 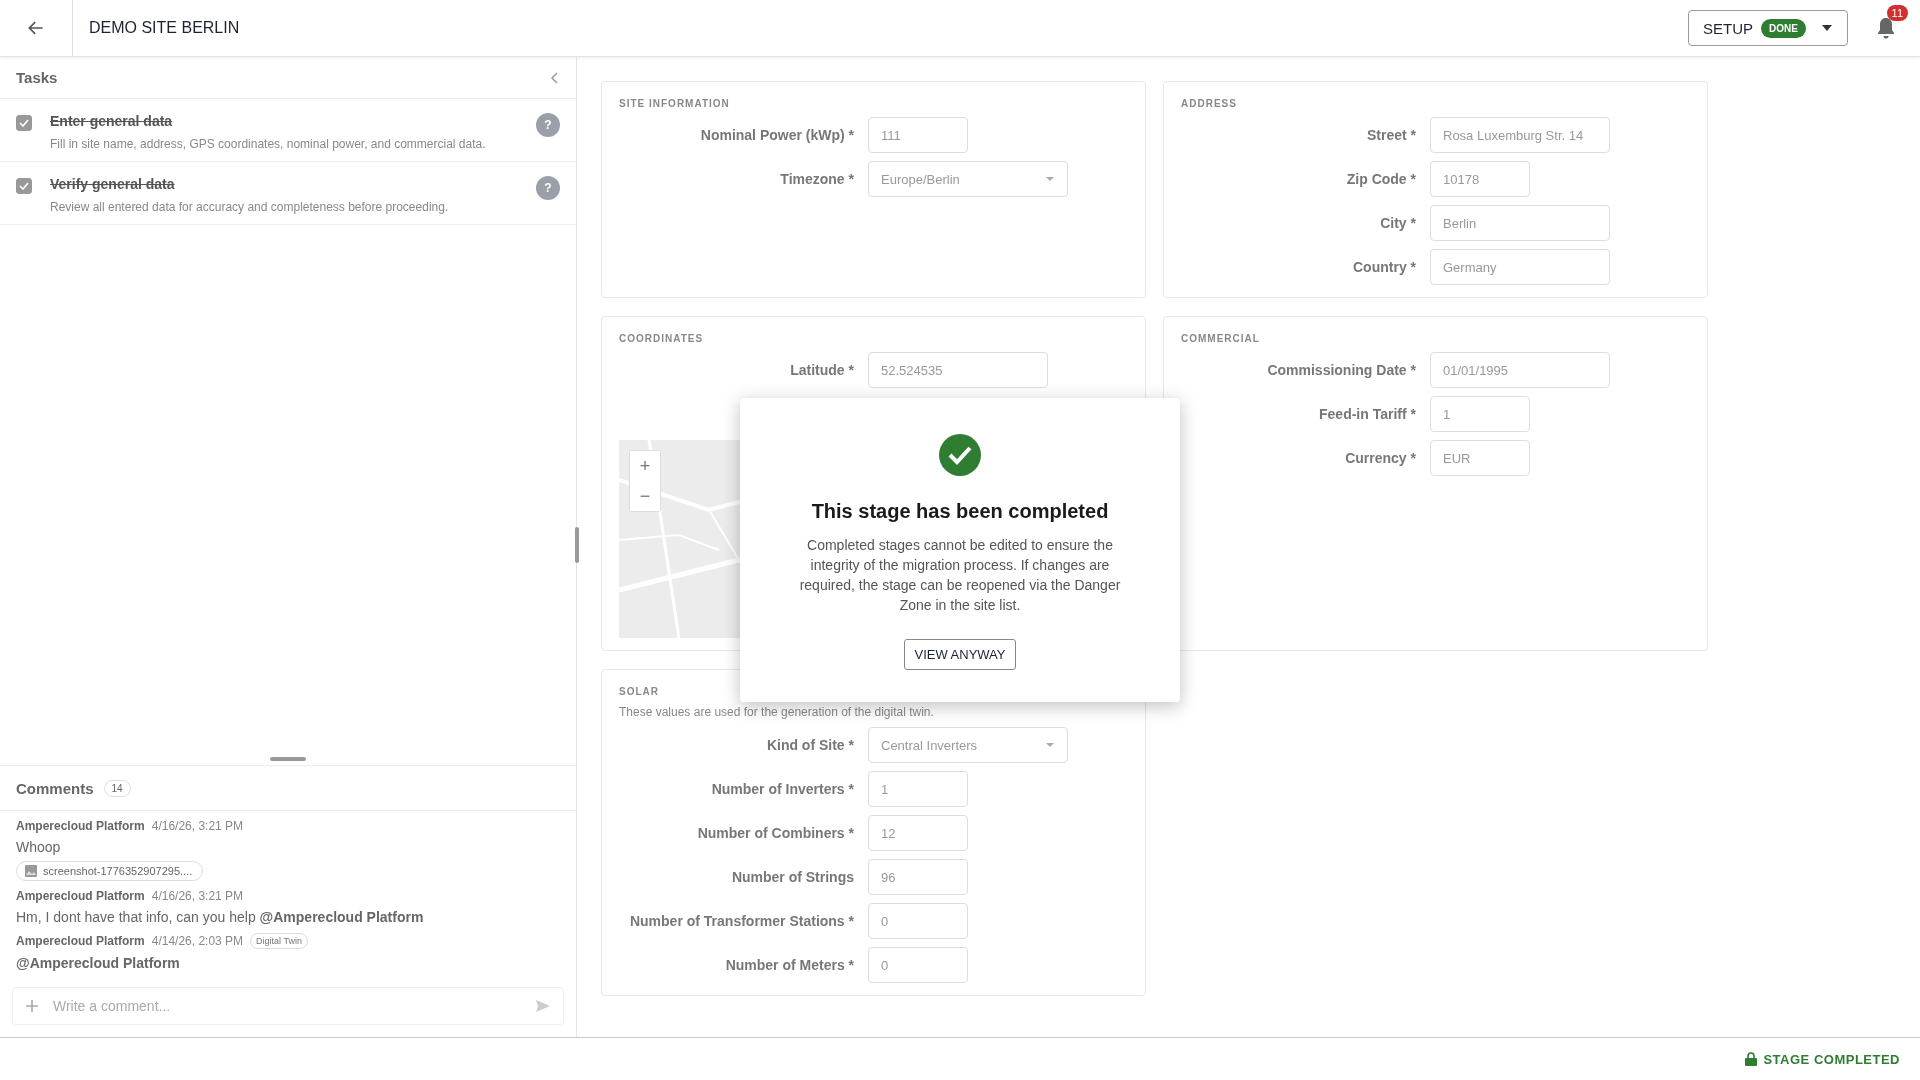 I want to click on input-field: 12, so click(x=918, y=833).